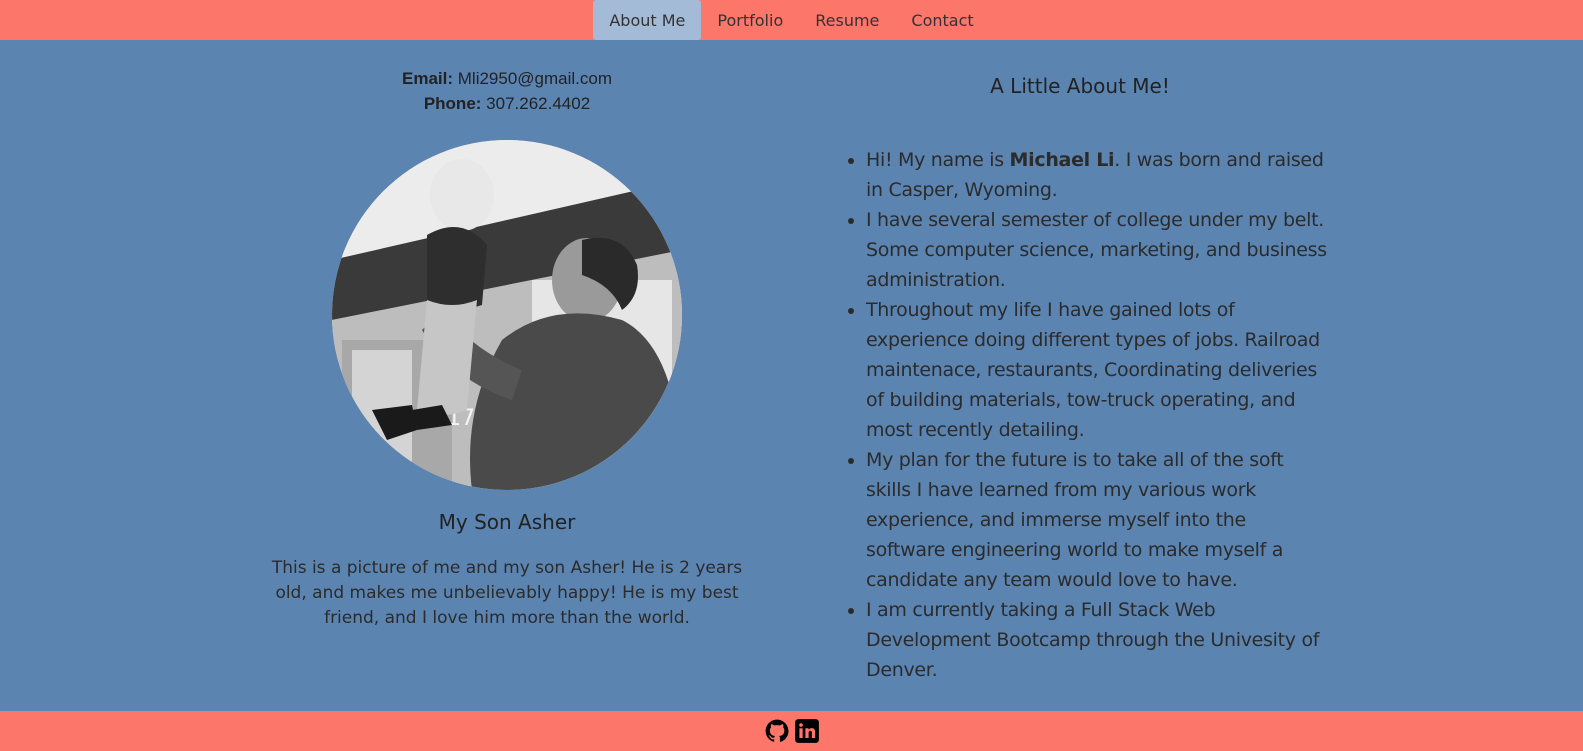 The height and width of the screenshot is (751, 1583). I want to click on phone-label: Phone:, so click(452, 103).